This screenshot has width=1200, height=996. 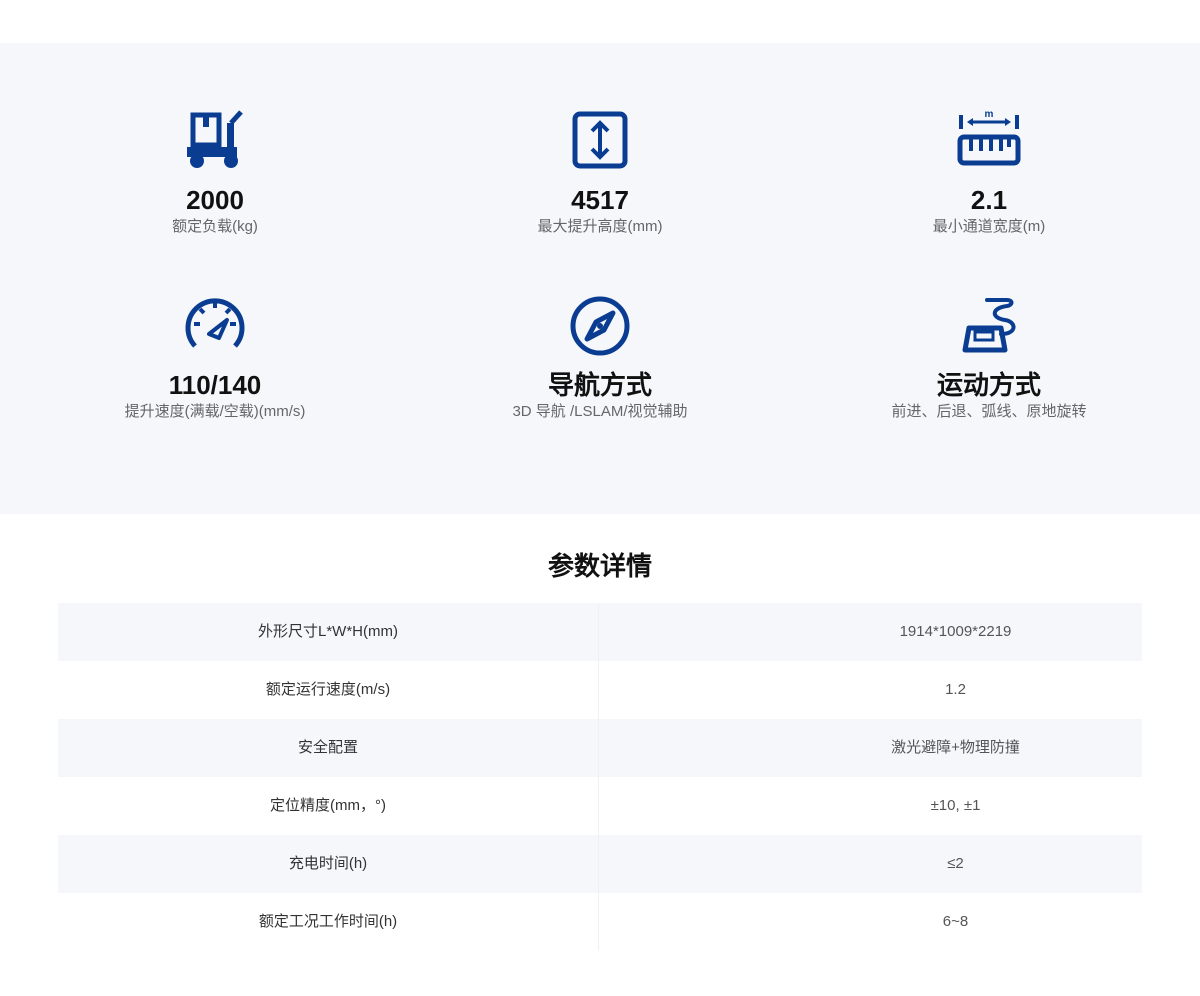 I want to click on feature-load: 2000 额定负载(kg), so click(x=215, y=173).